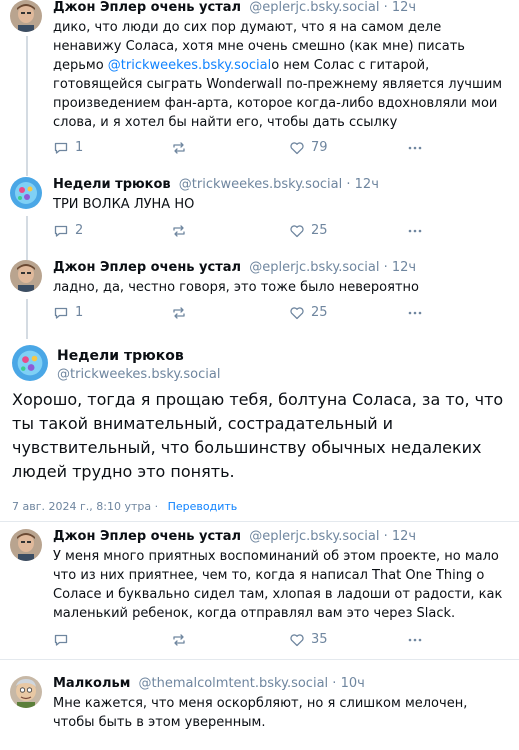 The height and width of the screenshot is (750, 519). I want to click on mention-link: @trickweekes.bsky.social, so click(189, 65).